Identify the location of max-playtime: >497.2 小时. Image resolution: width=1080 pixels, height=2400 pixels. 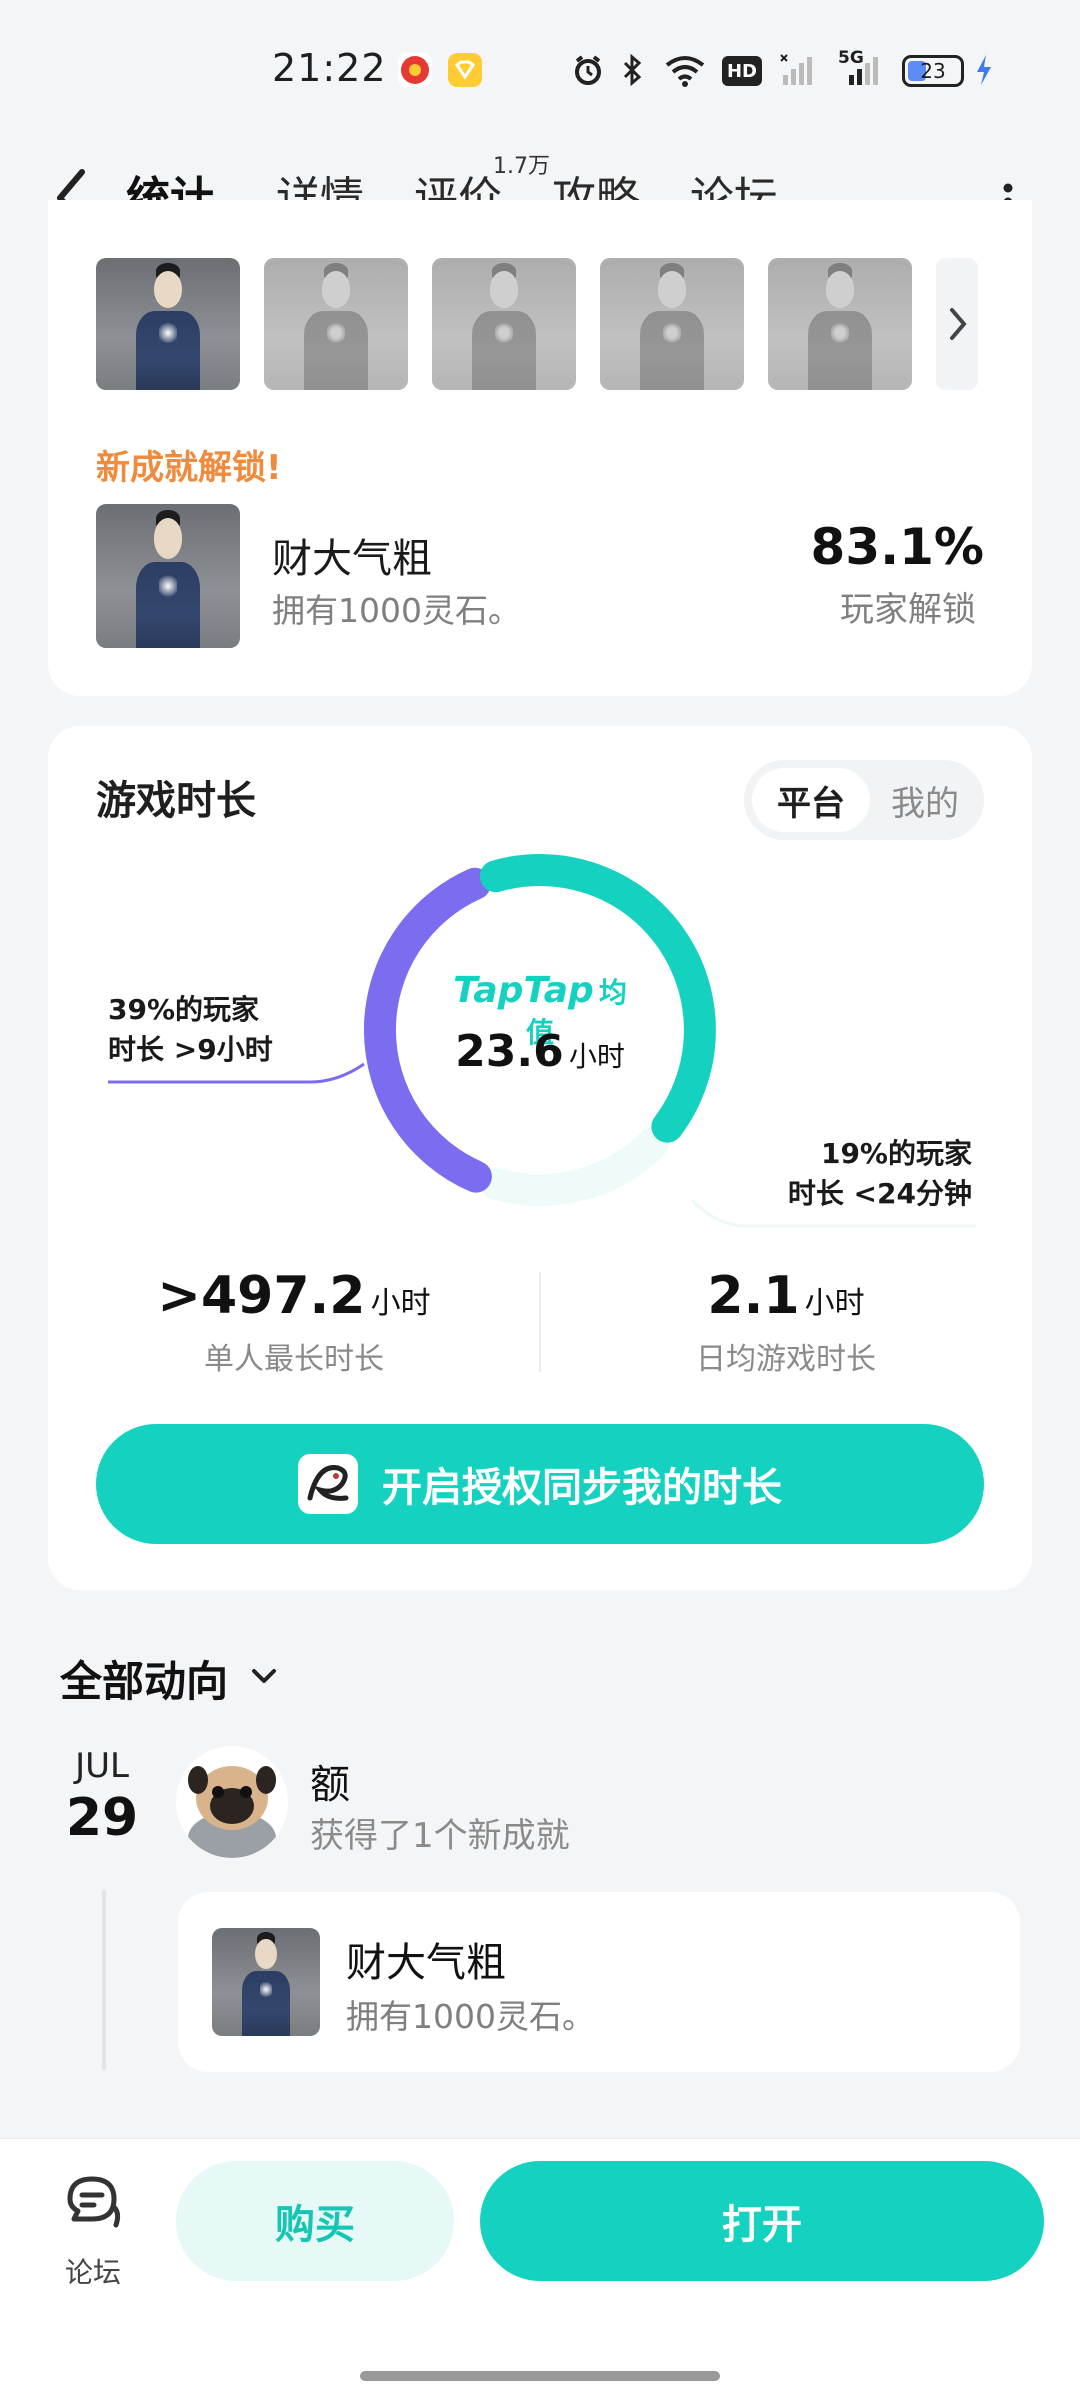
(294, 1296).